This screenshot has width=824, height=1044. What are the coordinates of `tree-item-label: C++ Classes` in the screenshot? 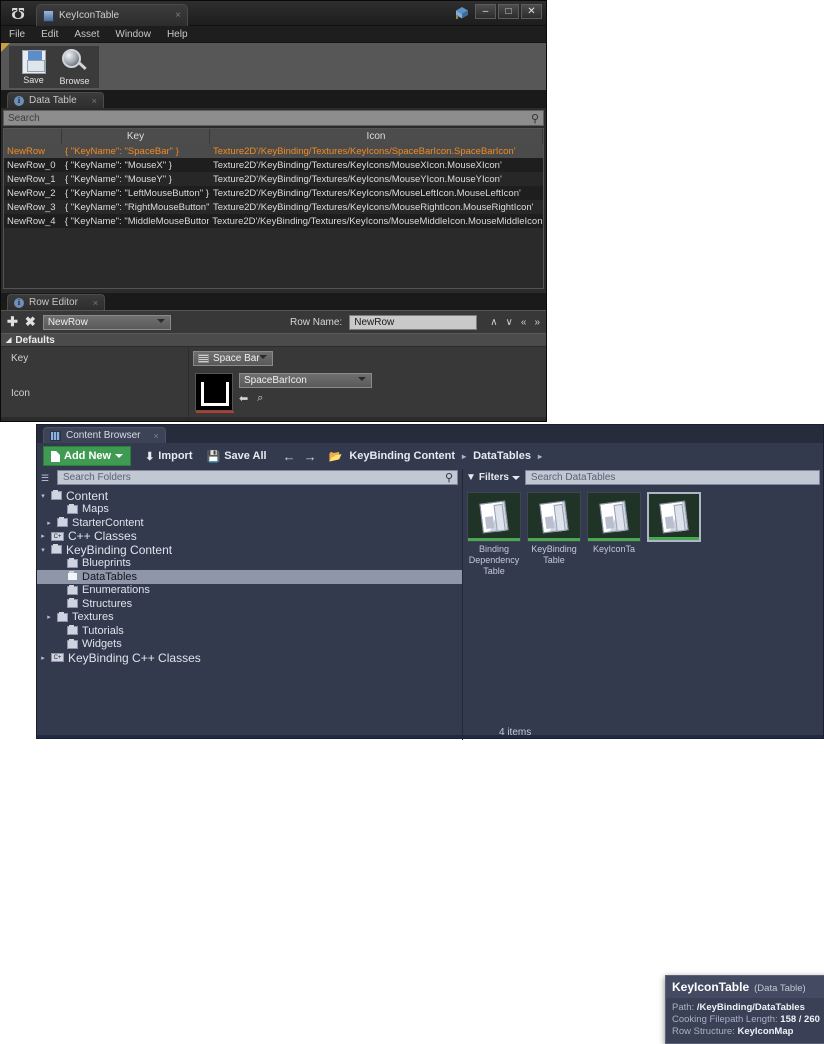 It's located at (102, 536).